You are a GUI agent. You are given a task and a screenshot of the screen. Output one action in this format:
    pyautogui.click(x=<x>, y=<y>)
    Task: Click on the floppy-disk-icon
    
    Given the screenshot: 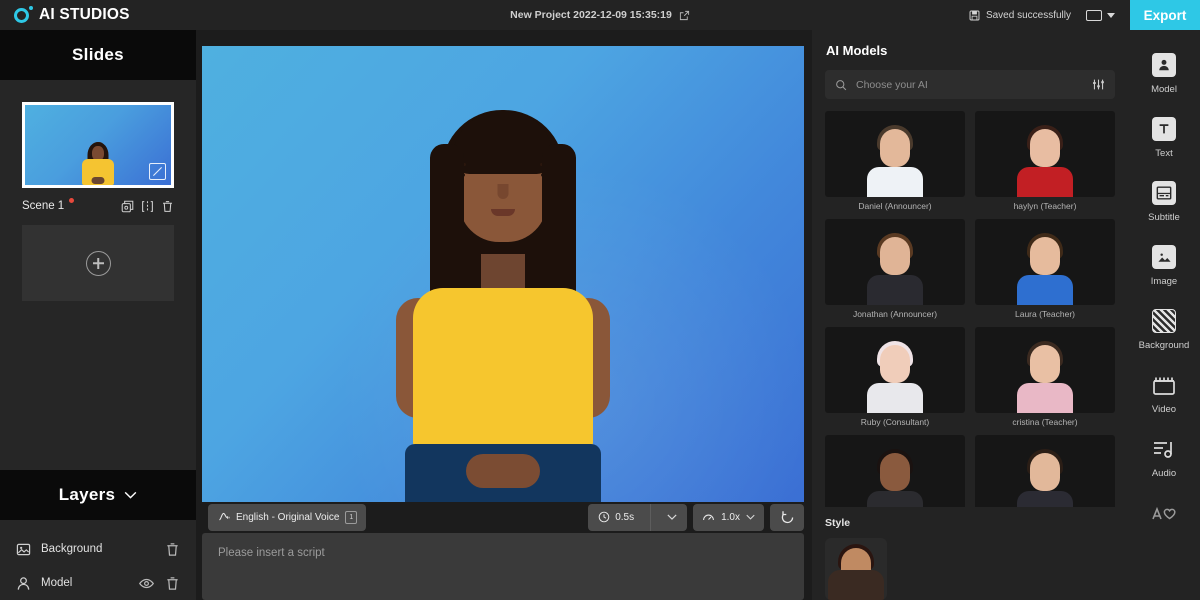 What is the action you would take?
    pyautogui.click(x=974, y=15)
    